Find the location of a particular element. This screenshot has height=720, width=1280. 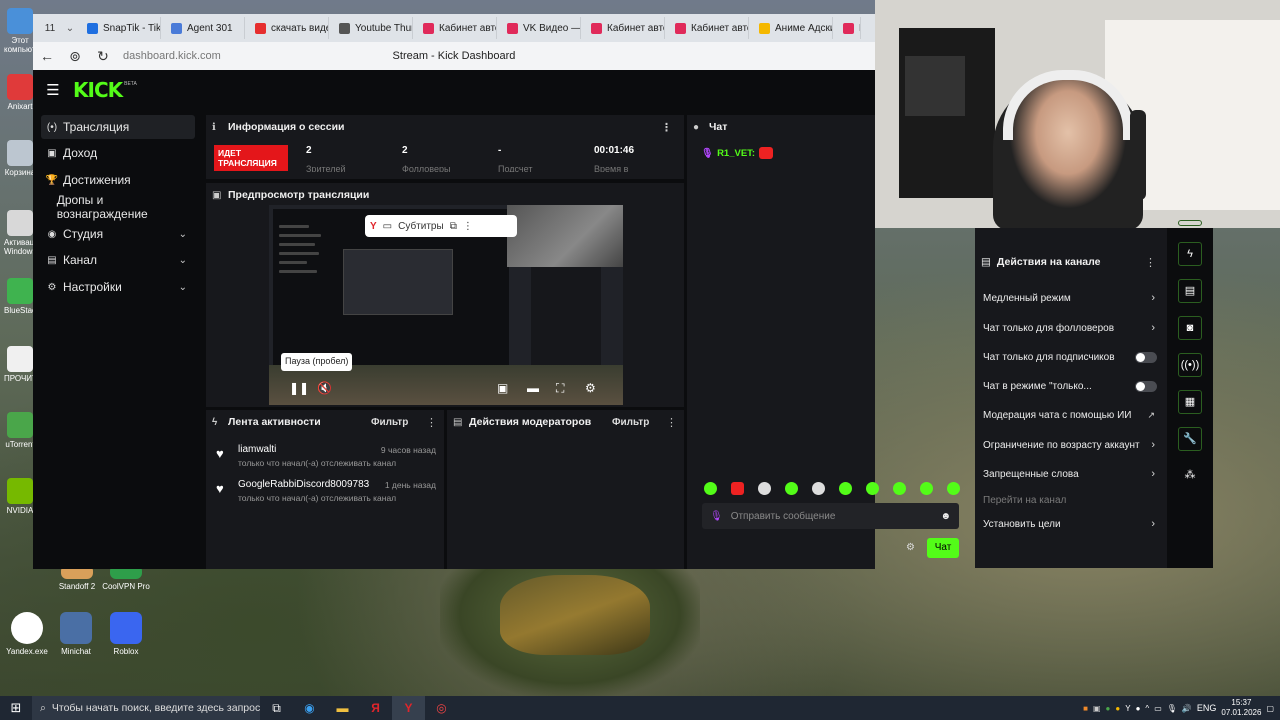

tray-app-icon: ▣ is located at coordinates (1097, 708).